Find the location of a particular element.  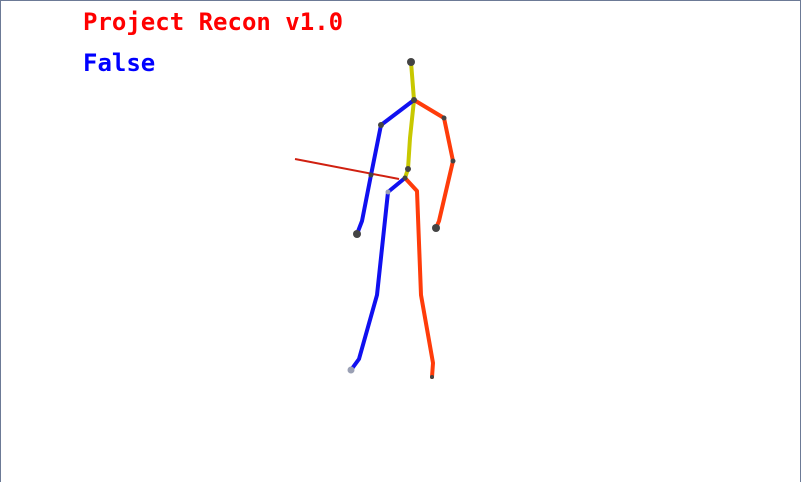

left-shoulder-joint is located at coordinates (381, 125).